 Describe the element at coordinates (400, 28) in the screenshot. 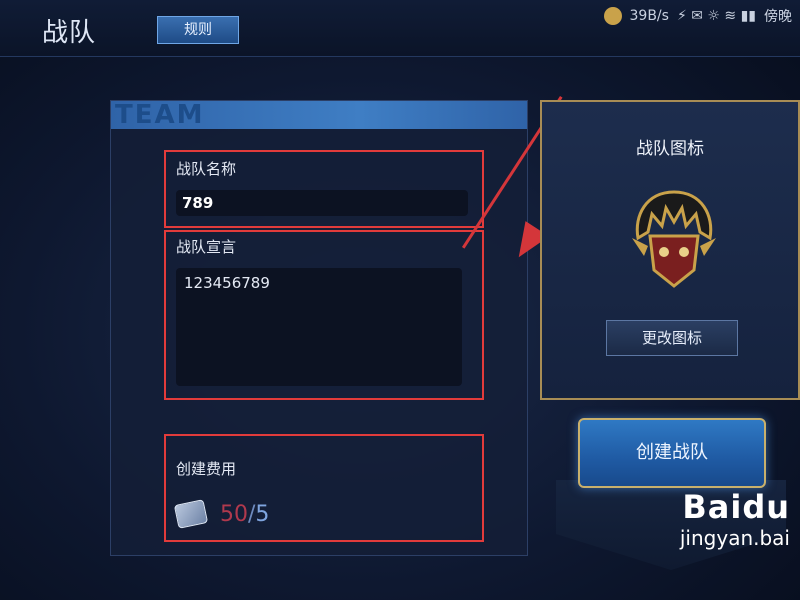

I see `top-bar: 战队 规则 39B/s ⚡ ✉ ☼ ≋ ▮▮ 傍晚` at that location.